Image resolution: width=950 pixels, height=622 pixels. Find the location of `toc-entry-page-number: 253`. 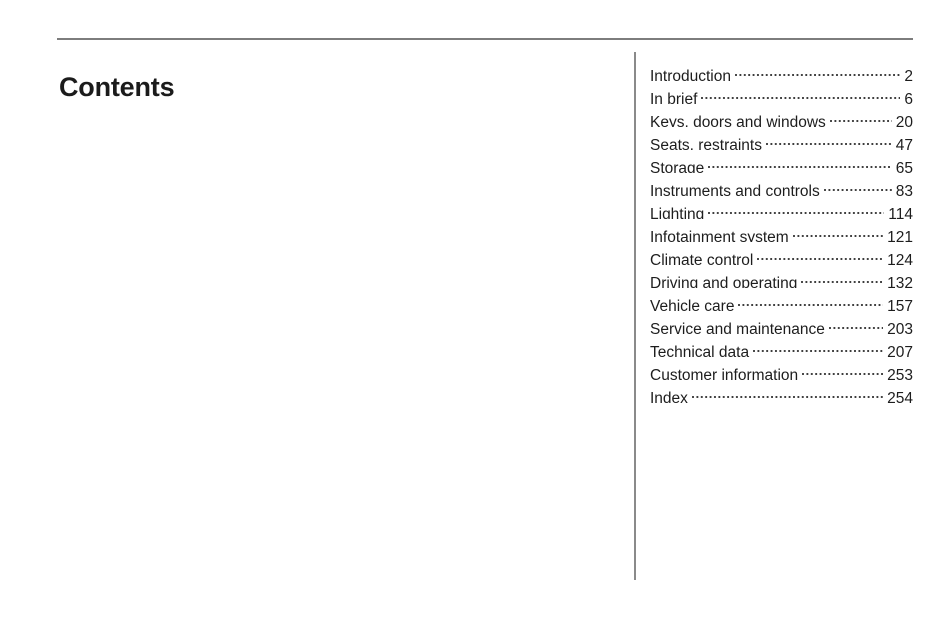

toc-entry-page-number: 253 is located at coordinates (900, 373).